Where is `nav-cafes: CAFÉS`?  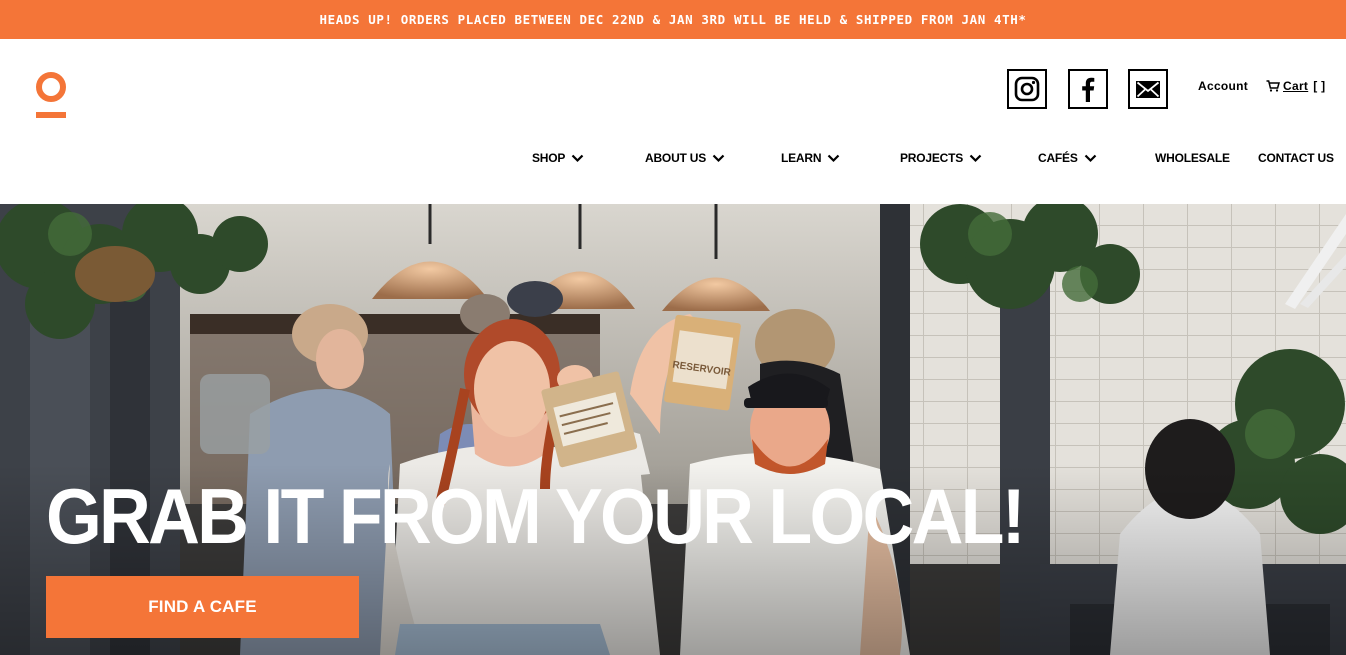 nav-cafes: CAFÉS is located at coordinates (1067, 158).